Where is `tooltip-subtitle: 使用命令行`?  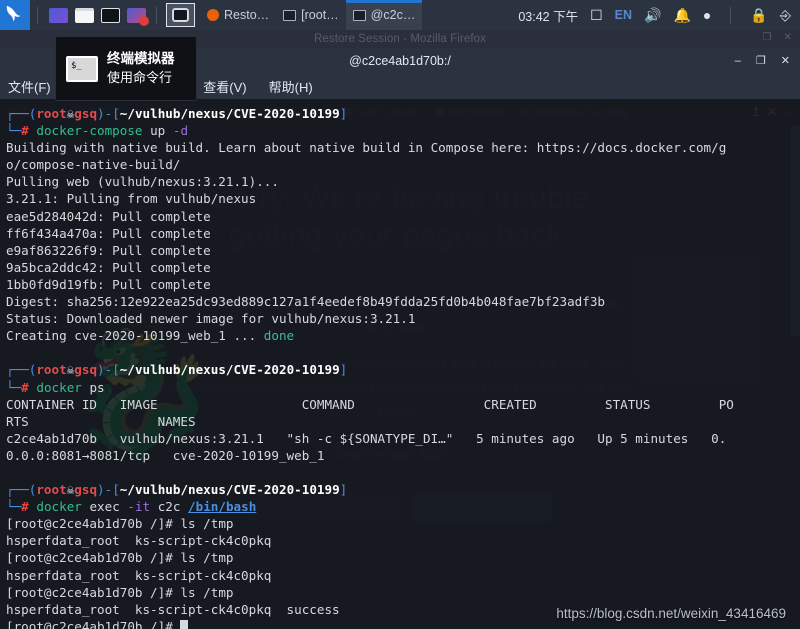 tooltip-subtitle: 使用命令行 is located at coordinates (140, 77).